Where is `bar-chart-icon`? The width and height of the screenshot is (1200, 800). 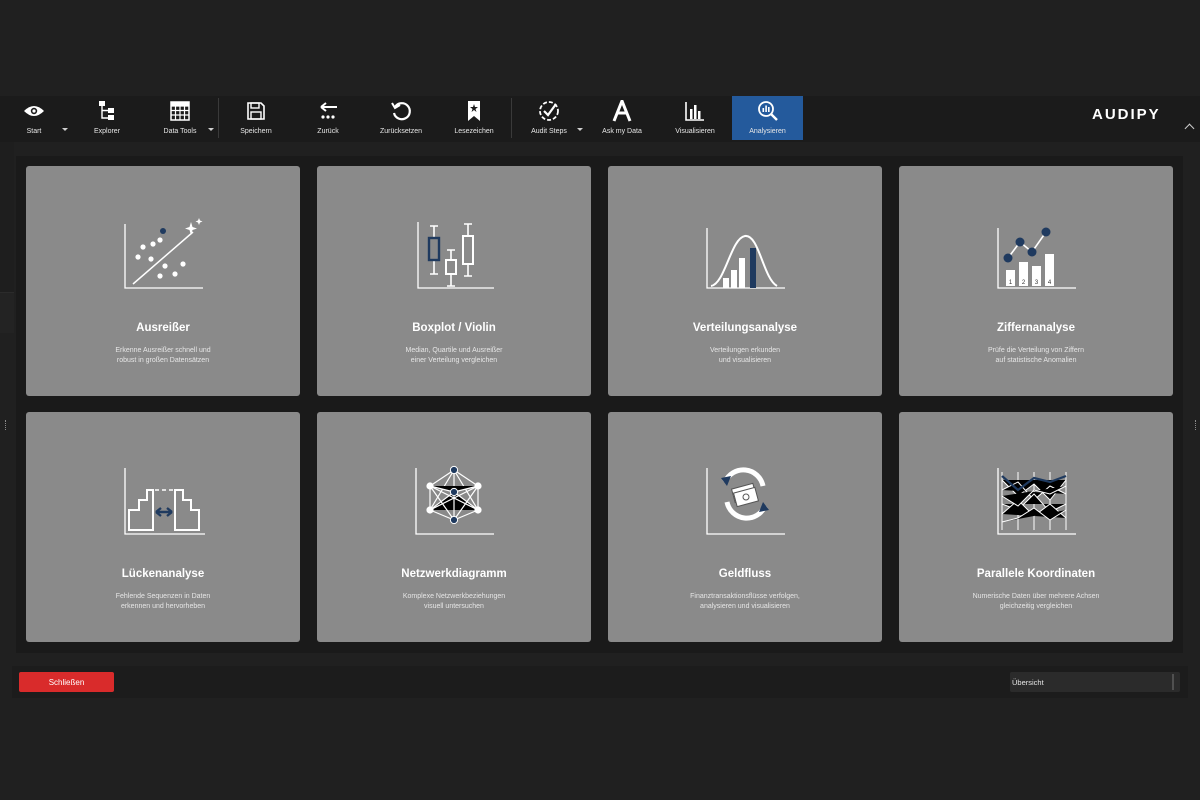
bar-chart-icon is located at coordinates (695, 111).